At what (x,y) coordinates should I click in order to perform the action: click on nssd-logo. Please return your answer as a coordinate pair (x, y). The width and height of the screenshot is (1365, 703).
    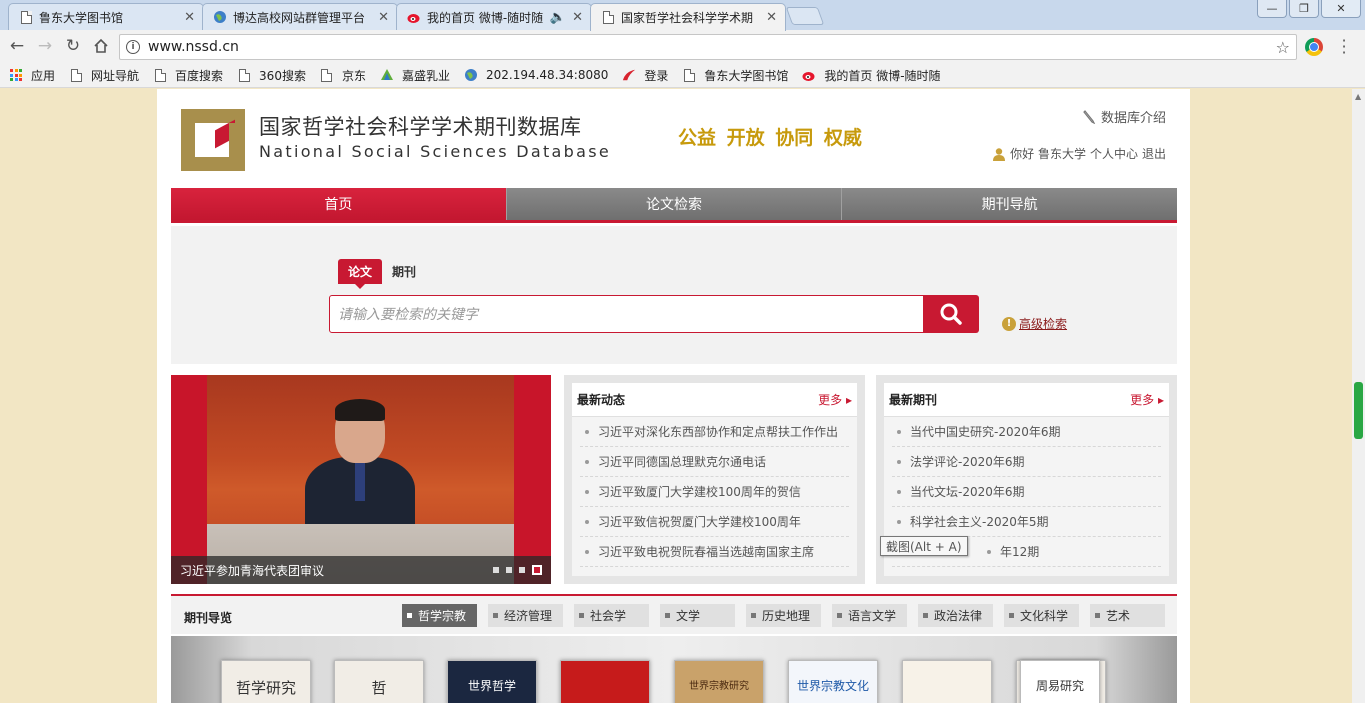
    Looking at the image, I should click on (213, 140).